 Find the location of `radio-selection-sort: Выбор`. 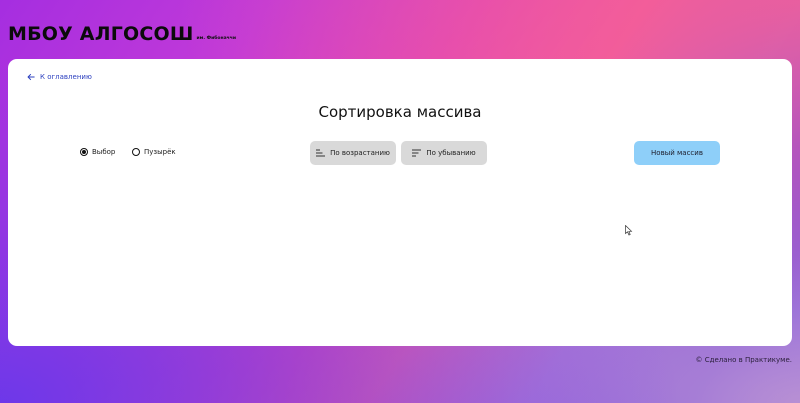

radio-selection-sort: Выбор is located at coordinates (97, 152).